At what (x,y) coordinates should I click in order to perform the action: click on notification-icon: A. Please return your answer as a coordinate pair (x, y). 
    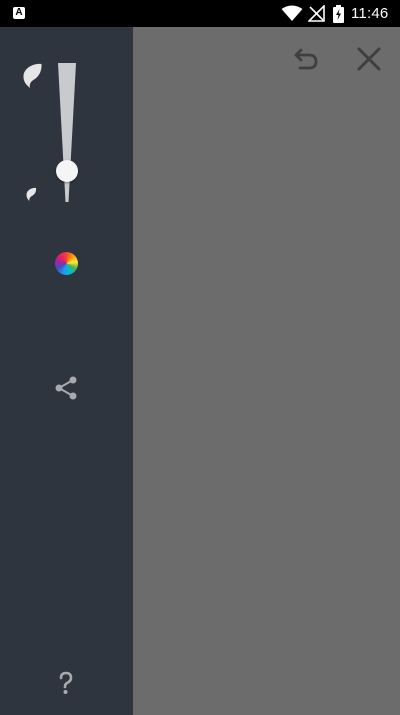
    Looking at the image, I should click on (19, 13).